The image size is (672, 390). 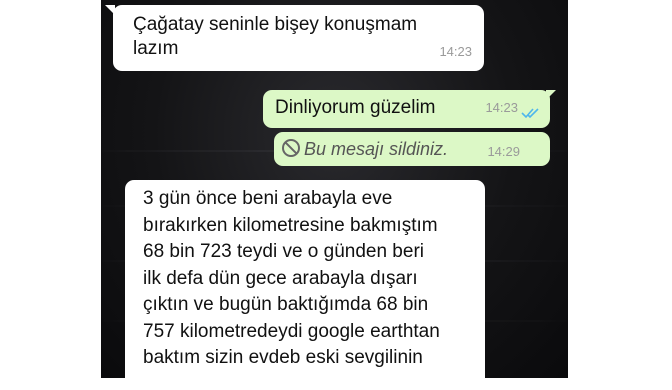 I want to click on outgoing-message: Dinliyorum güzelim 14:23, so click(x=406, y=109).